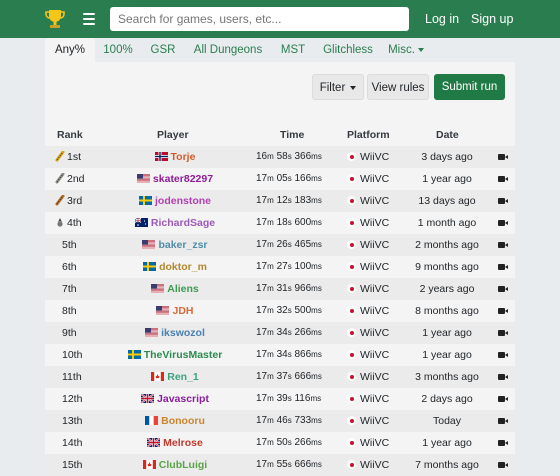 Image resolution: width=560 pixels, height=476 pixels. Describe the element at coordinates (183, 443) in the screenshot. I see `player-name: Melrose` at that location.